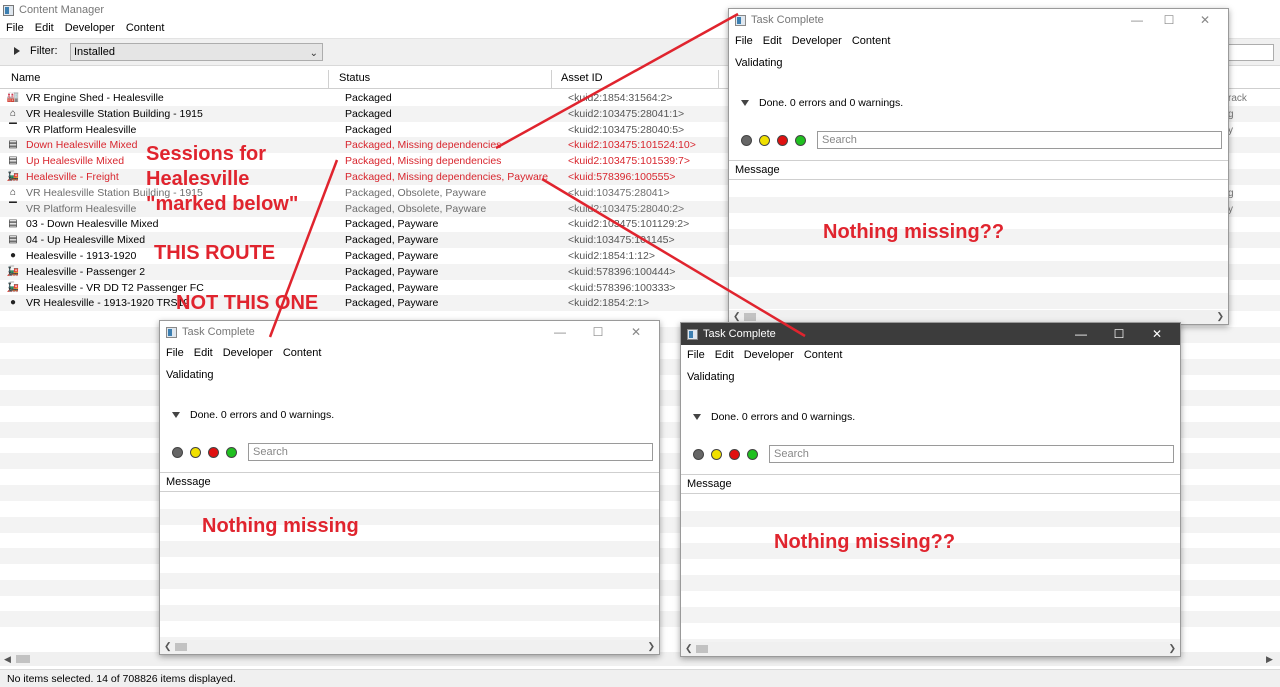 The width and height of the screenshot is (1280, 687). I want to click on severity-filter, so click(208, 452).